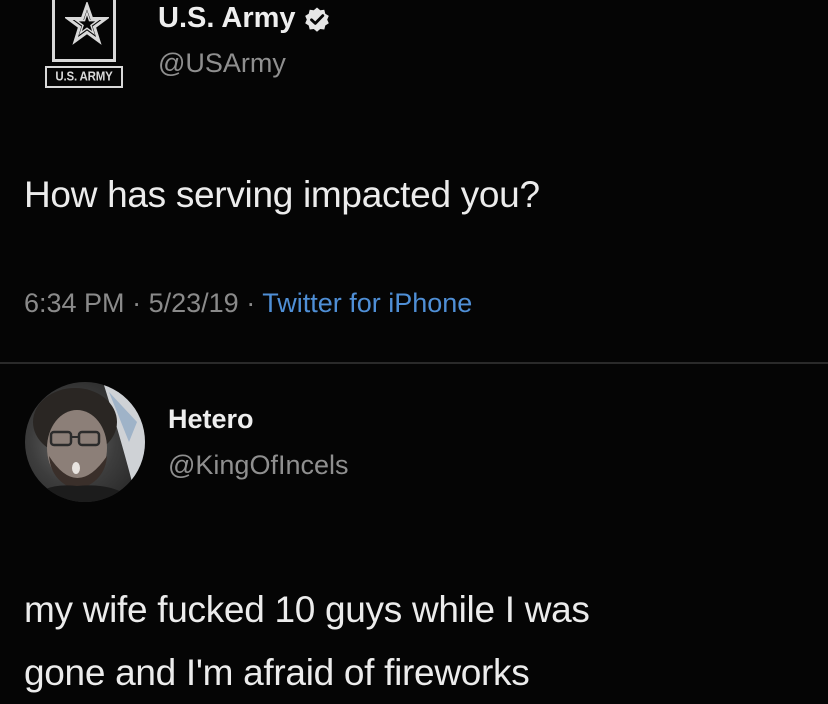 The image size is (828, 704). What do you see at coordinates (282, 194) in the screenshot?
I see `tweet-text: How has serving impacted you?` at bounding box center [282, 194].